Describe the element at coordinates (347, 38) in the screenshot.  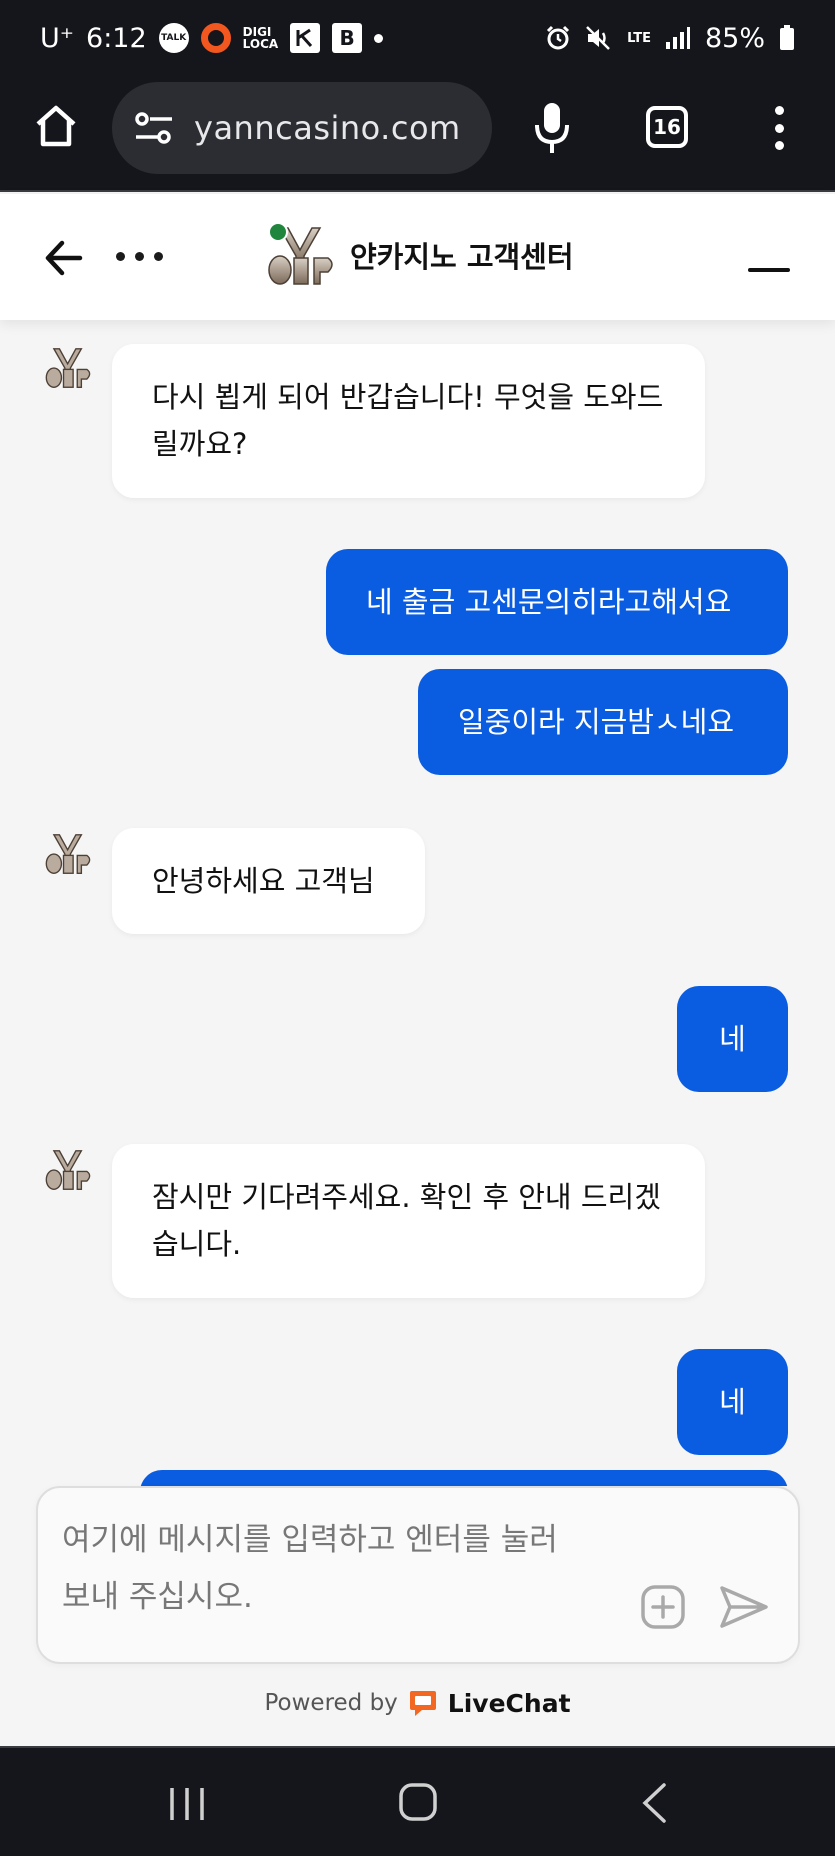
I see `b-app-icon: B` at that location.